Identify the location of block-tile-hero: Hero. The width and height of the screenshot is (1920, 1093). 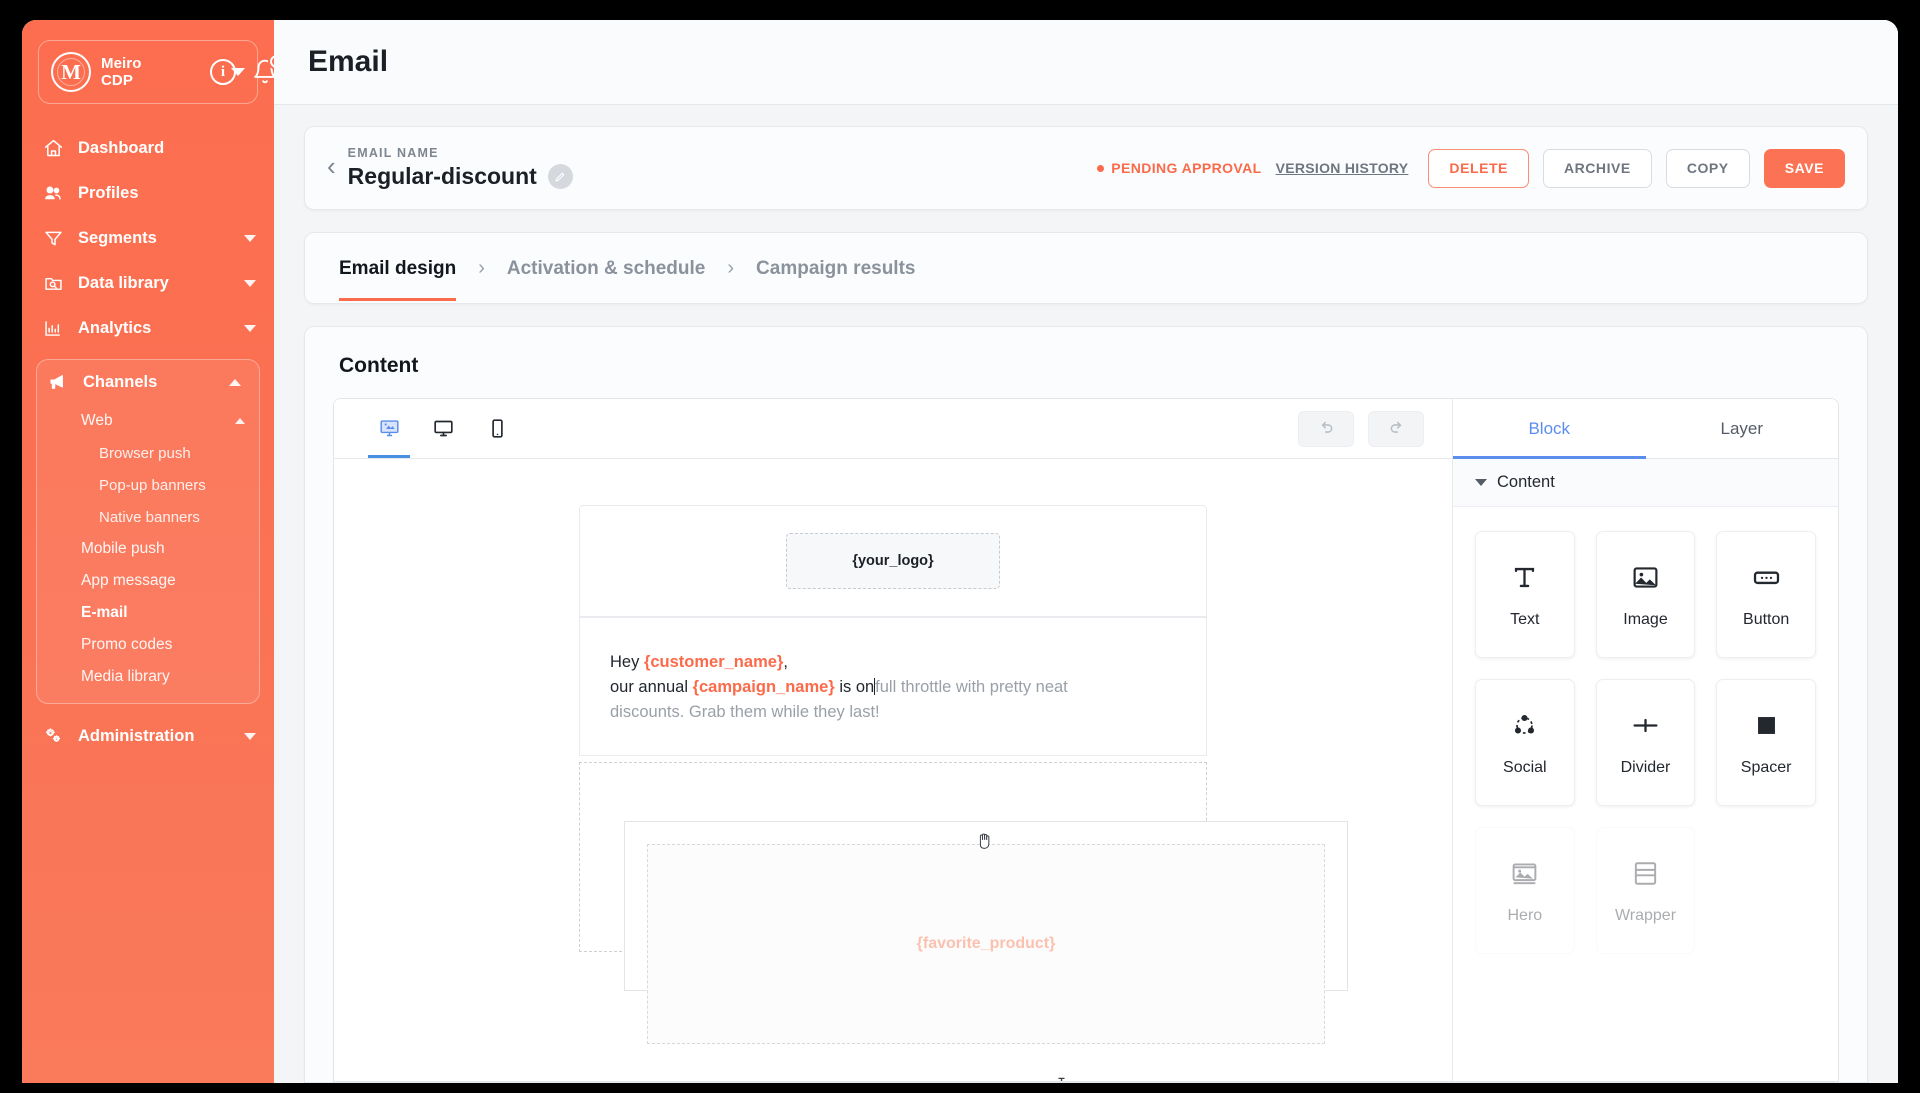
(1525, 890).